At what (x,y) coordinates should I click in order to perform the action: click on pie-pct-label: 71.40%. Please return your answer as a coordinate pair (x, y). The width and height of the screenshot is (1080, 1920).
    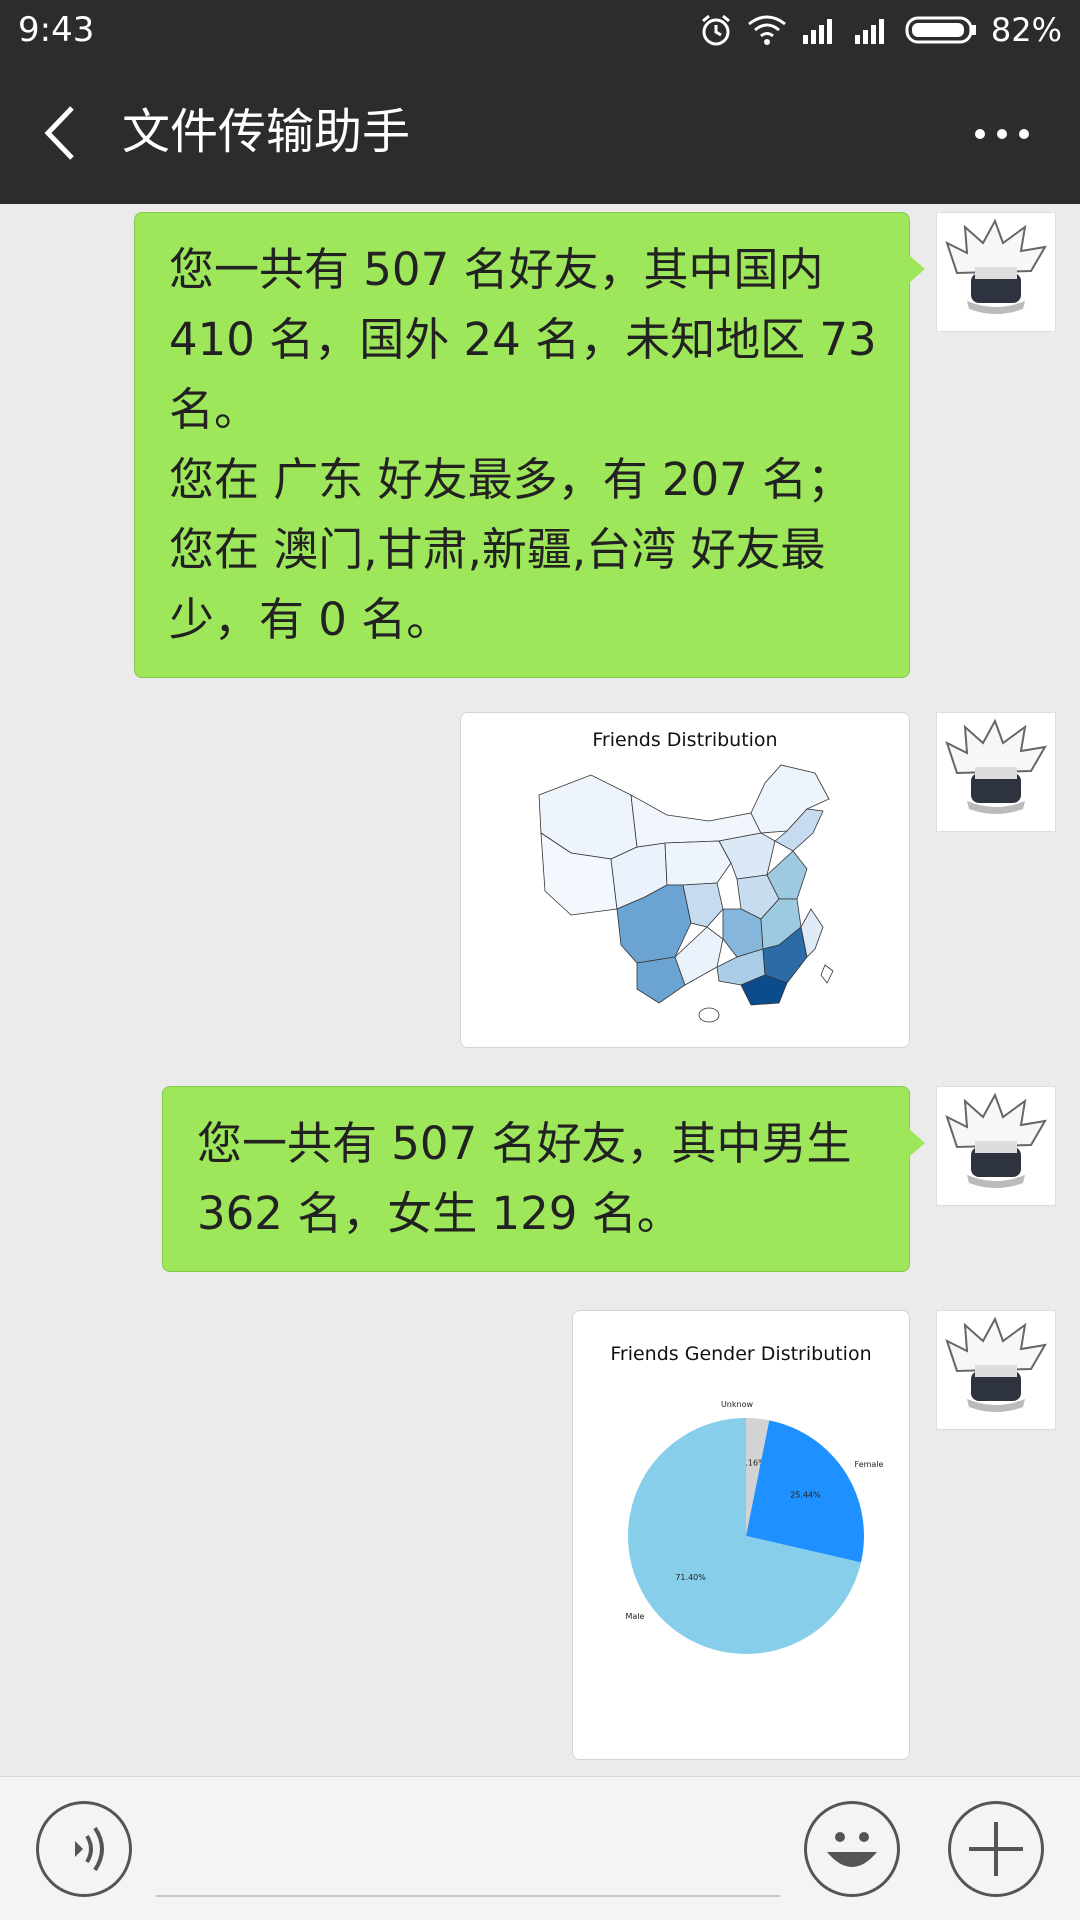
    Looking at the image, I should click on (690, 1577).